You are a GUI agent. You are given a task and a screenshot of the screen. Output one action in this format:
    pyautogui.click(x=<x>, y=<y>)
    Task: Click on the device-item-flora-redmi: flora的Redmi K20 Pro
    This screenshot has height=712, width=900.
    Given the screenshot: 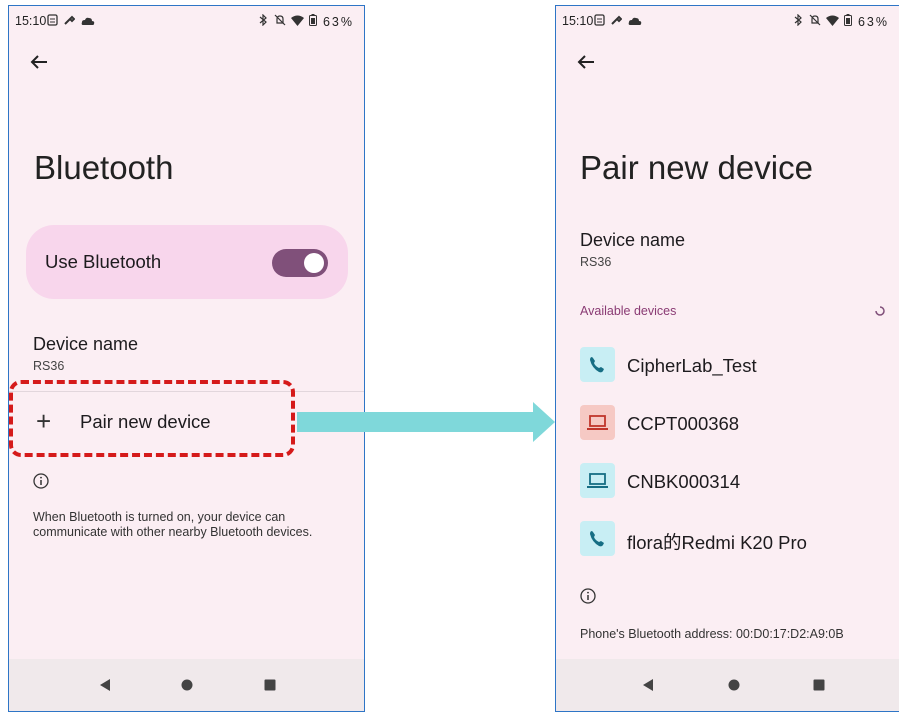 What is the action you would take?
    pyautogui.click(x=717, y=542)
    